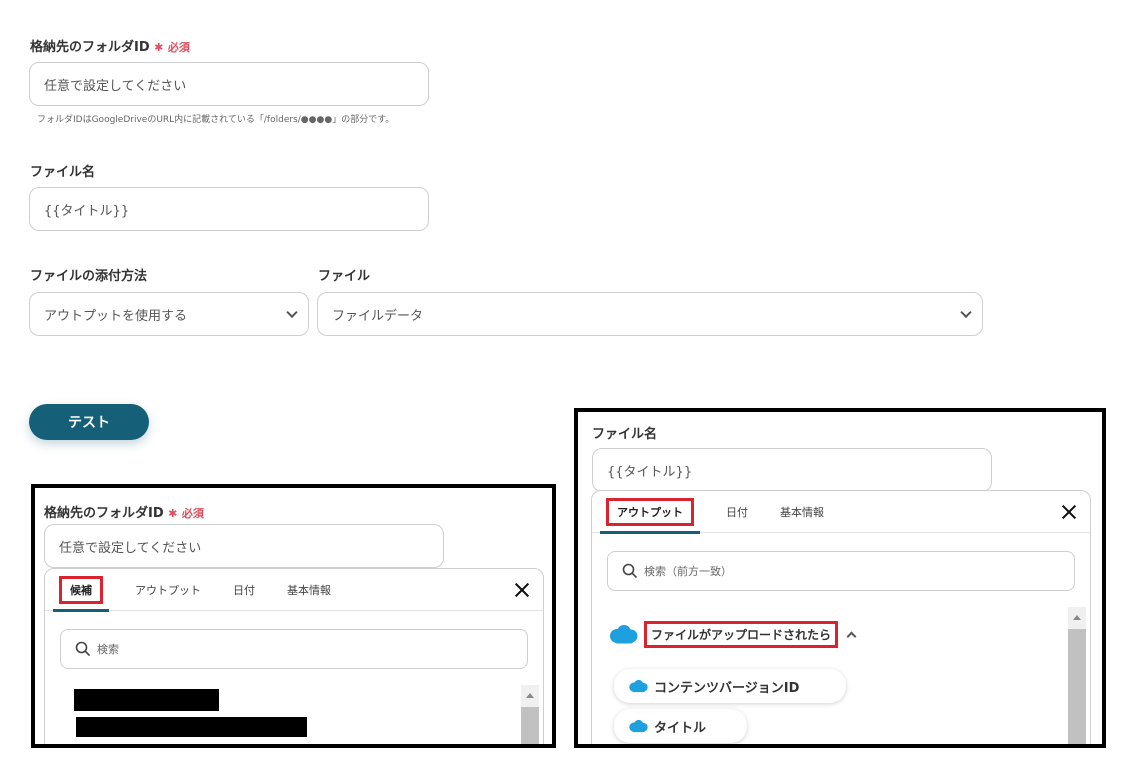 The image size is (1133, 777). Describe the element at coordinates (63, 172) in the screenshot. I see `file-name-label: ファイル名` at that location.